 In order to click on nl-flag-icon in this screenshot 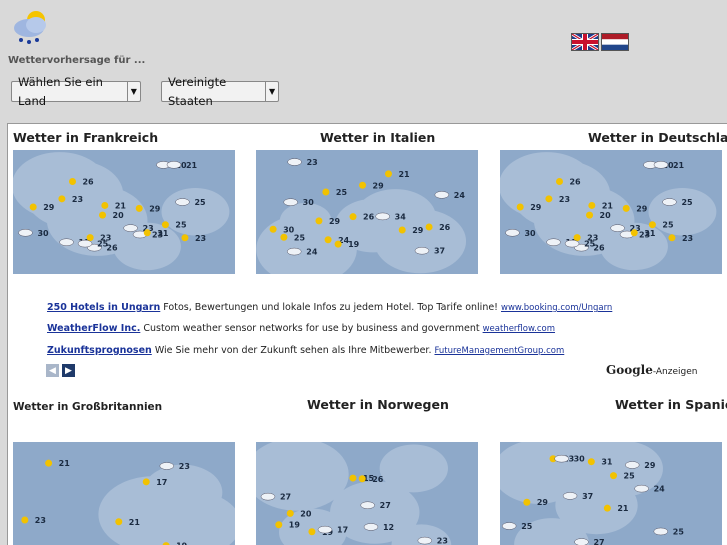, I will do `click(615, 42)`.